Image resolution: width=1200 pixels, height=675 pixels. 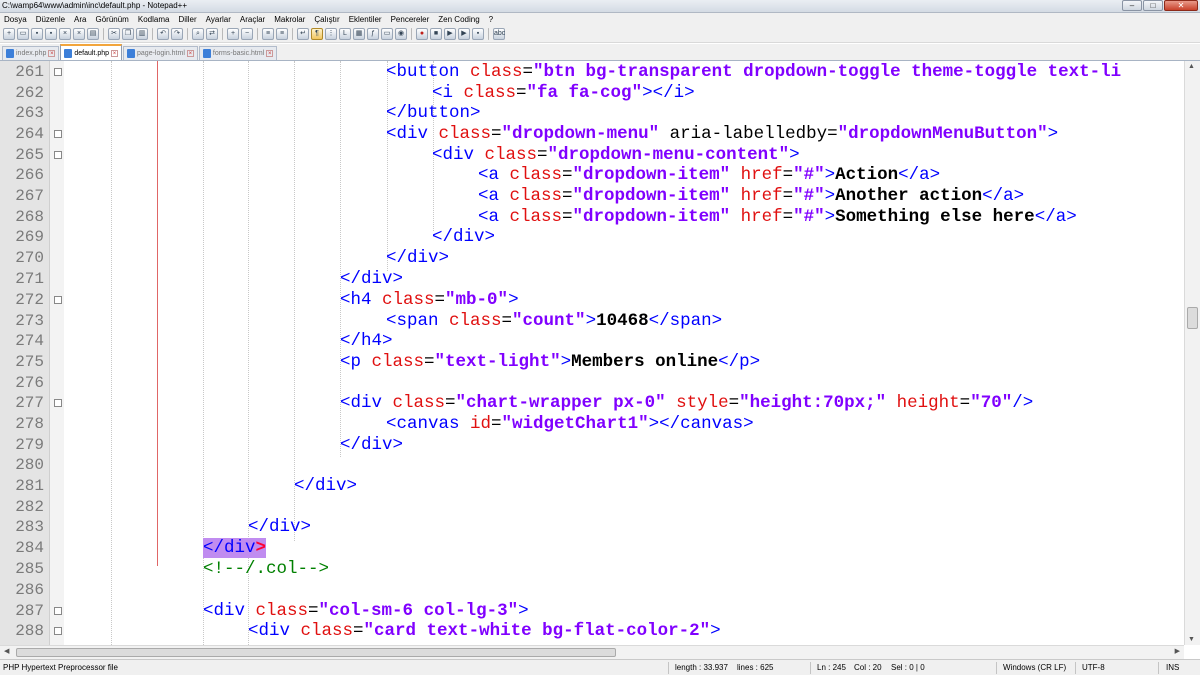 What do you see at coordinates (1181, 5) in the screenshot?
I see `close-button: ✕` at bounding box center [1181, 5].